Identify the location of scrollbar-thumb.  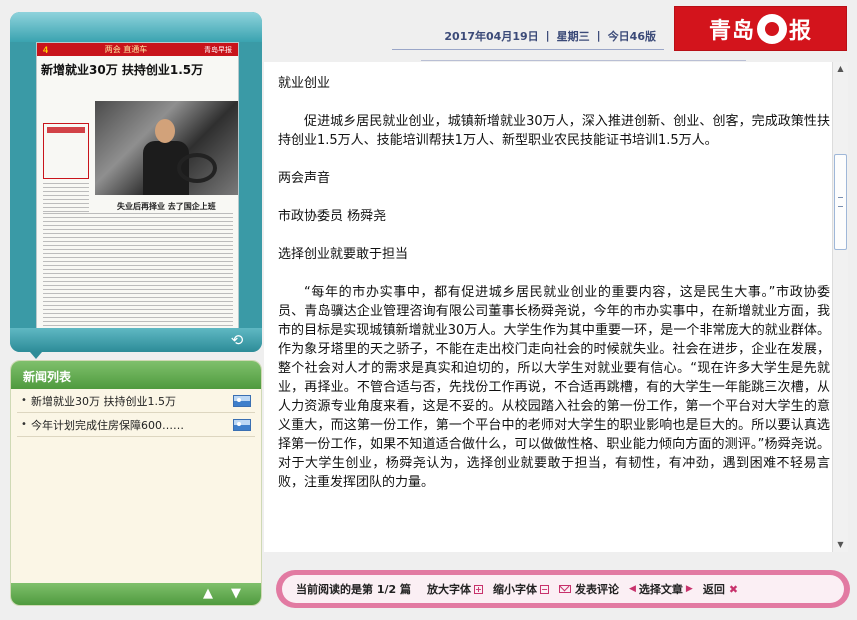
(840, 202).